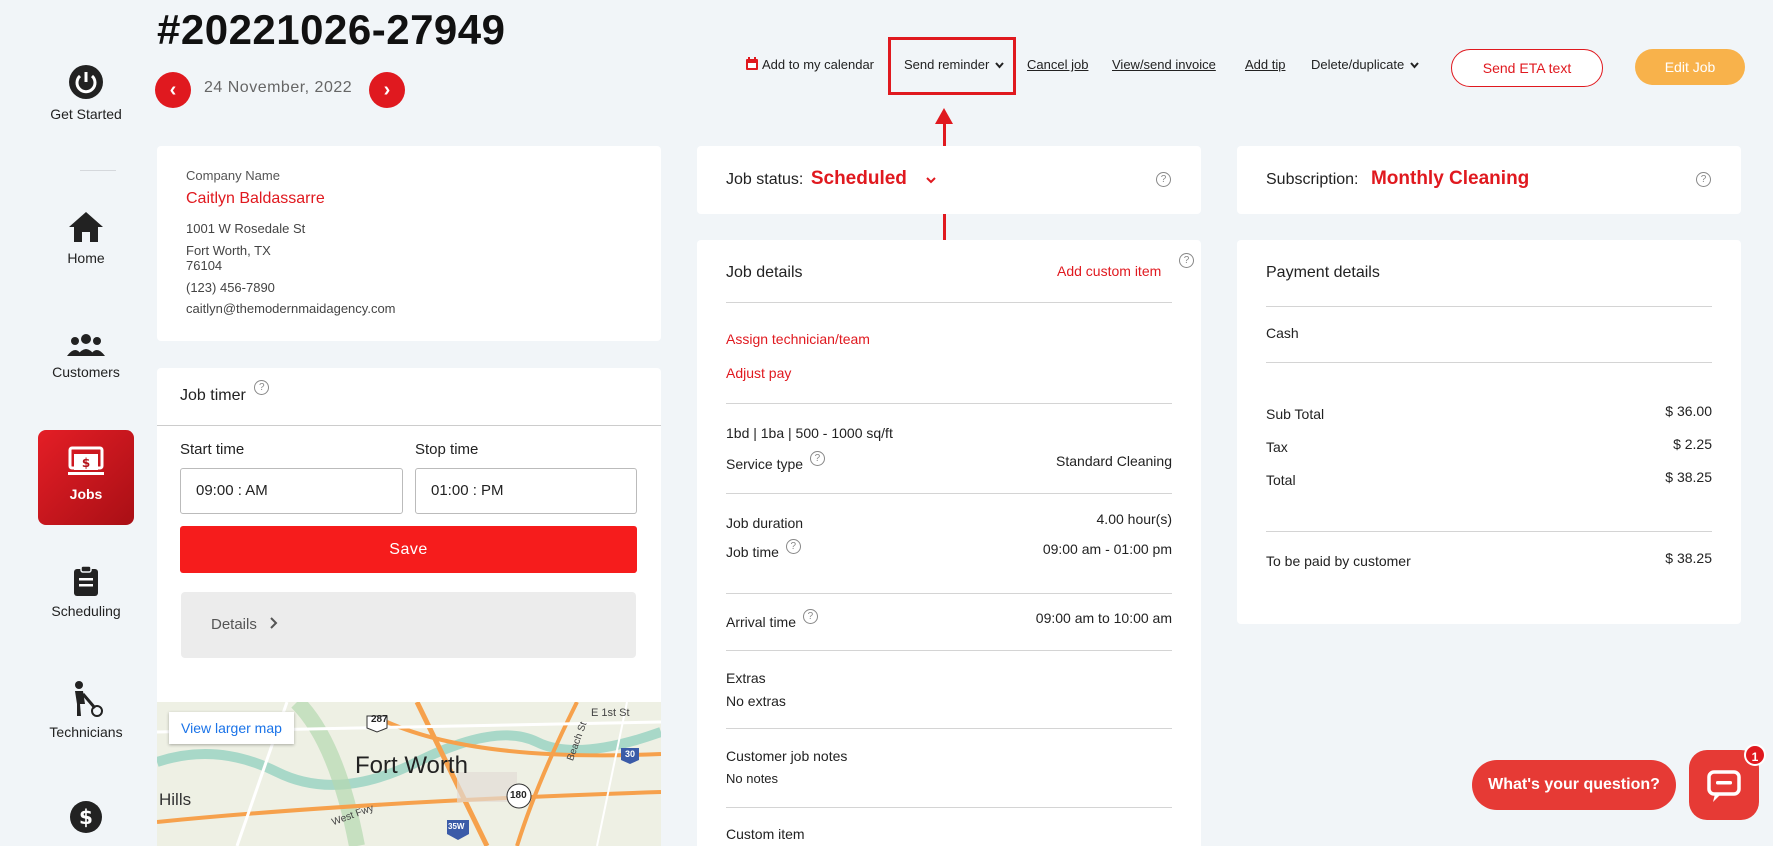 This screenshot has width=1773, height=846. Describe the element at coordinates (278, 87) in the screenshot. I see `job-date: 24 November, 2022` at that location.